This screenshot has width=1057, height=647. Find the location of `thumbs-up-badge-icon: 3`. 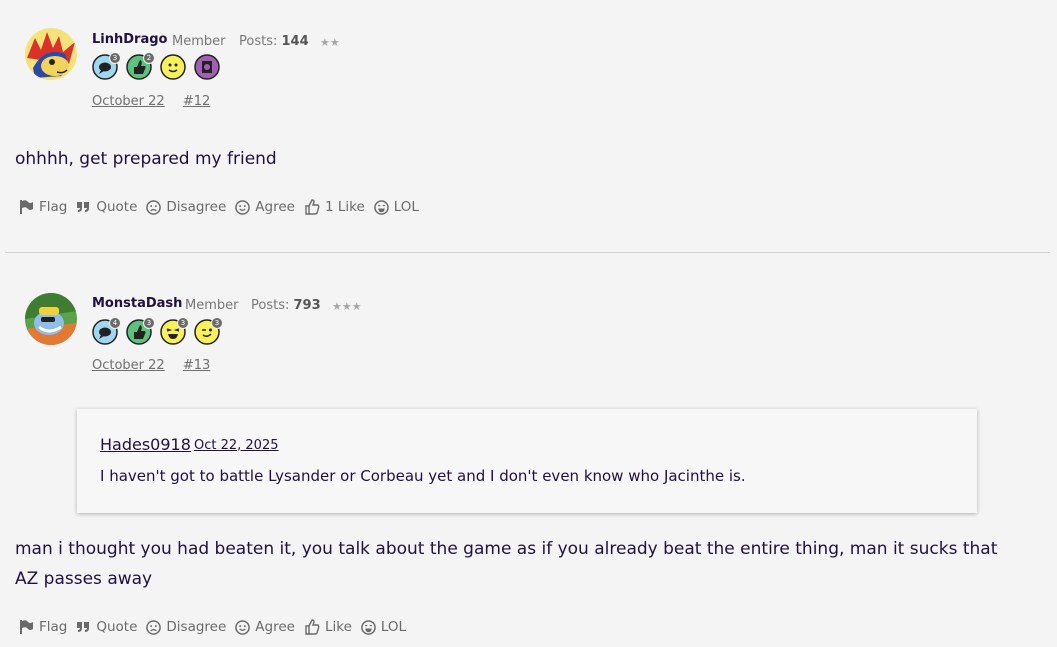

thumbs-up-badge-icon: 3 is located at coordinates (140, 331).